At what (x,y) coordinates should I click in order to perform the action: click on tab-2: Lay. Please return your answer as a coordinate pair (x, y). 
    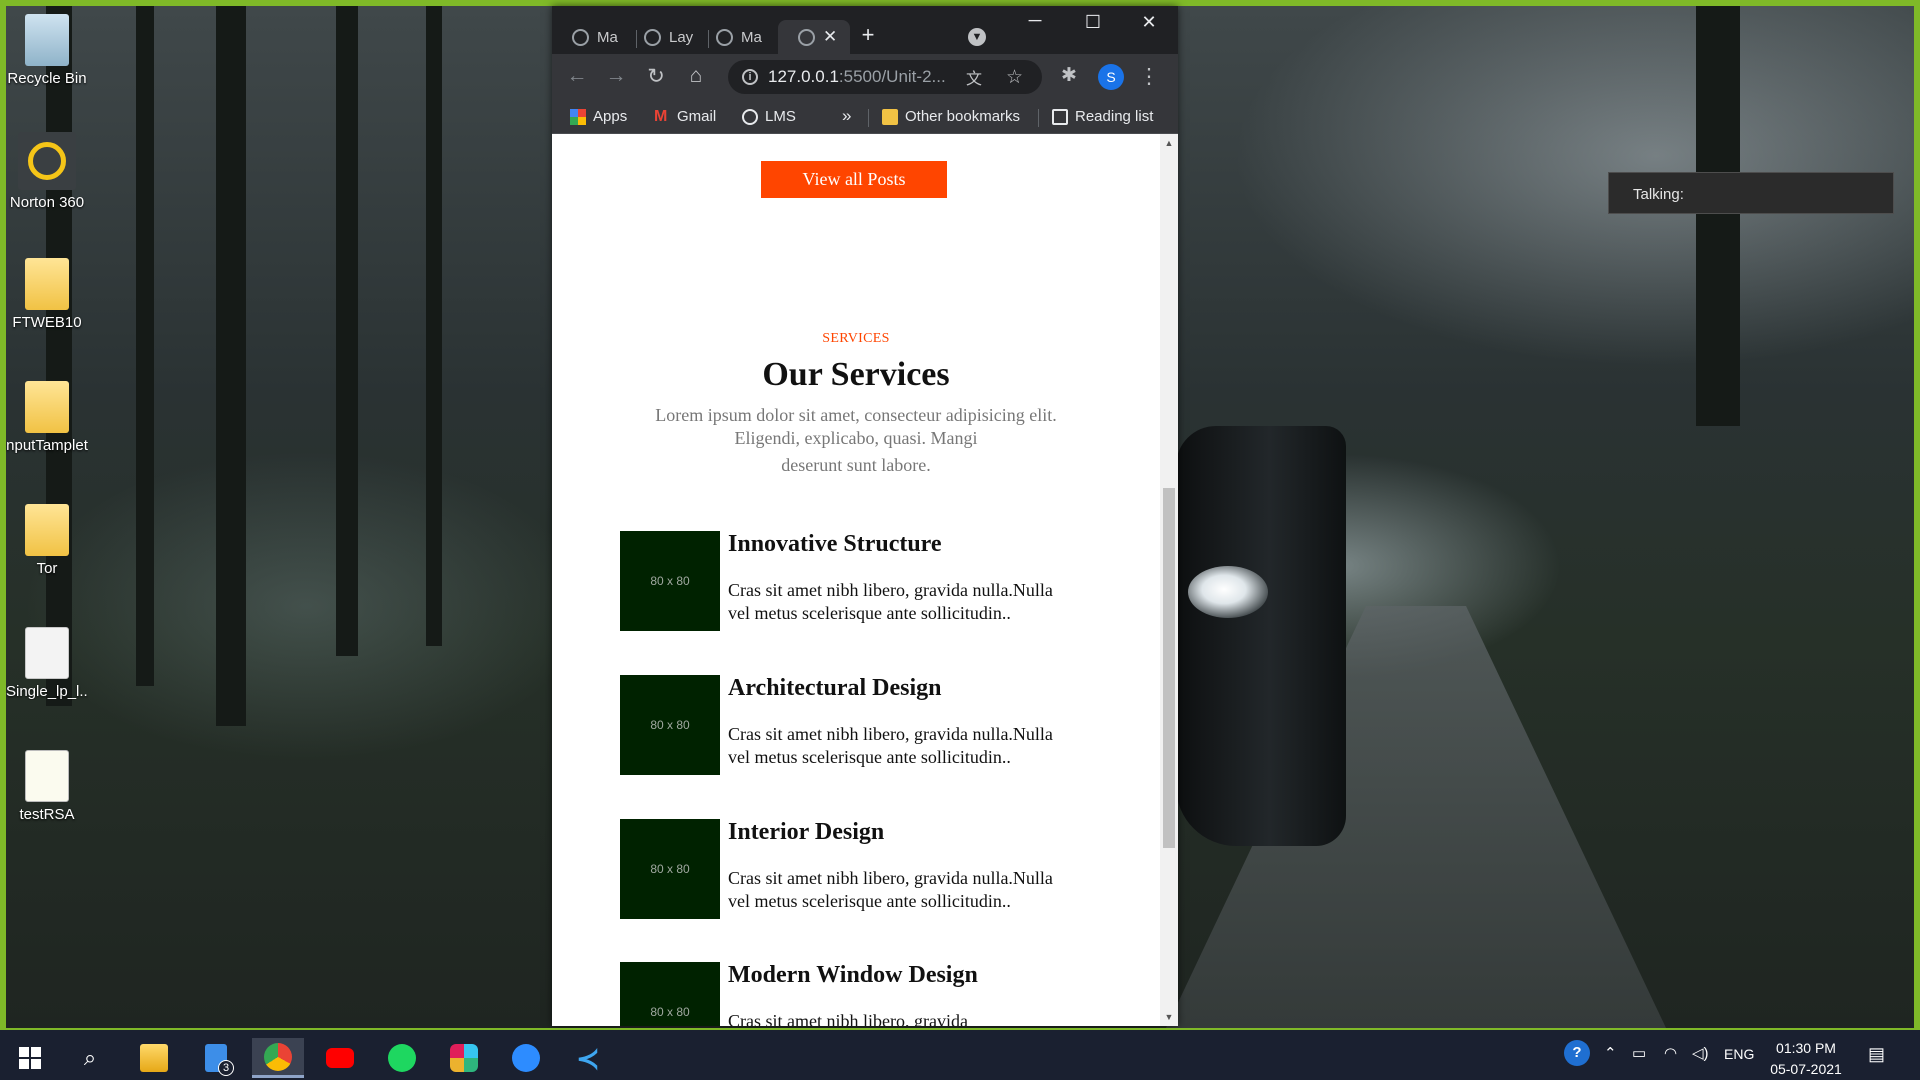
    Looking at the image, I should click on (660, 37).